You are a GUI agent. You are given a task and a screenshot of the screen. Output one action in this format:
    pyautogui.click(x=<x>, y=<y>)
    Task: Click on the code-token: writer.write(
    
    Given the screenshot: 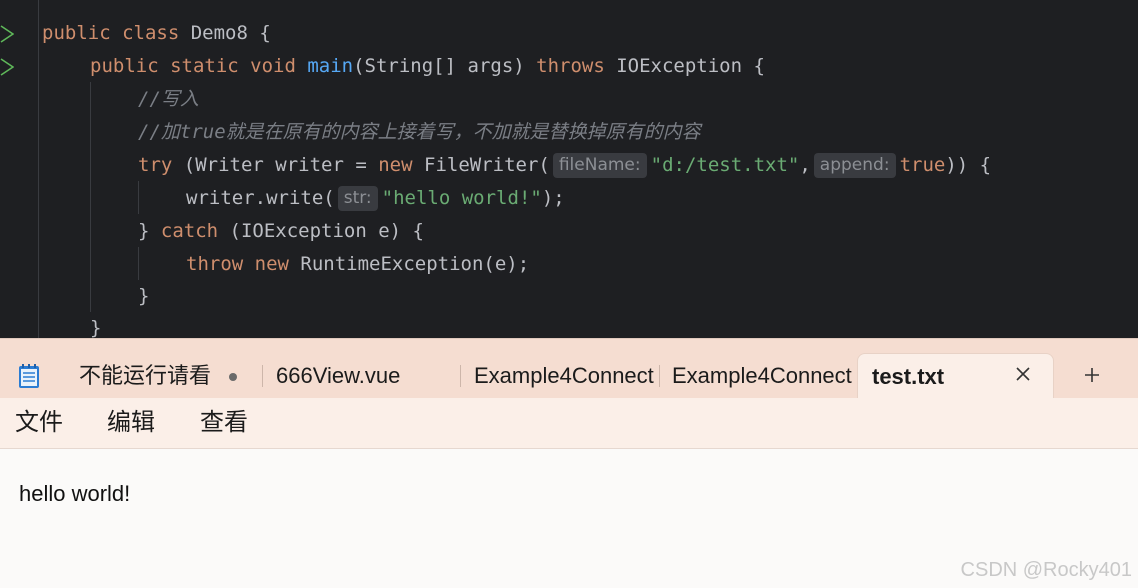 What is the action you would take?
    pyautogui.click(x=260, y=198)
    